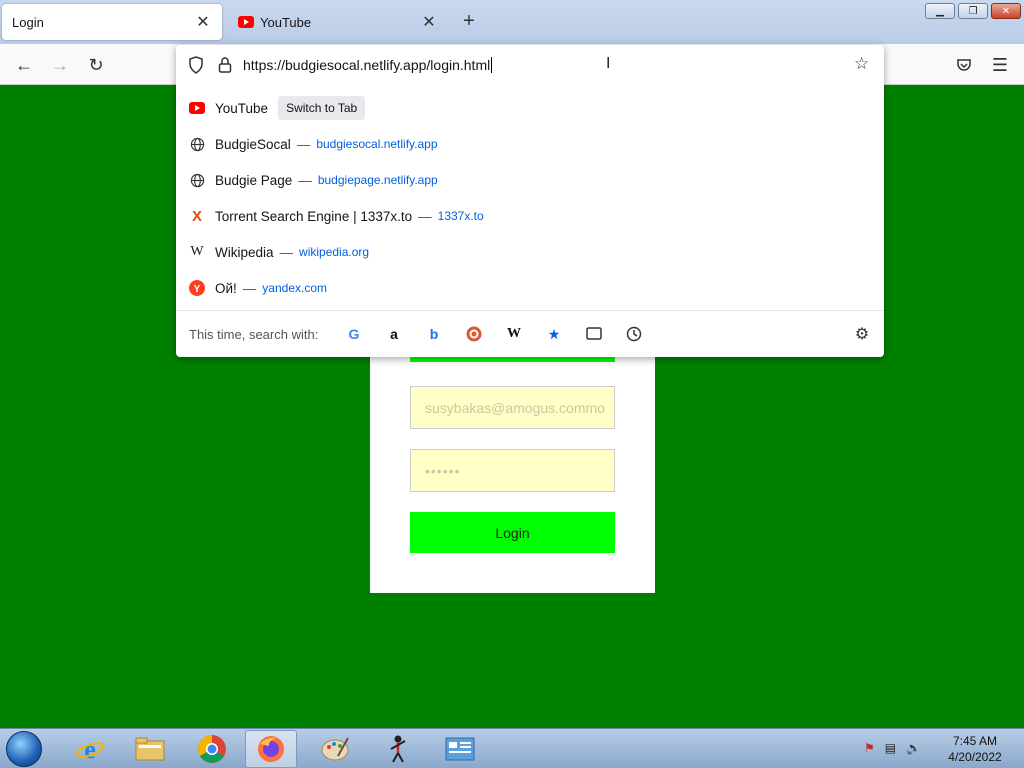  What do you see at coordinates (973, 11) in the screenshot?
I see `maximize-button: ❐` at bounding box center [973, 11].